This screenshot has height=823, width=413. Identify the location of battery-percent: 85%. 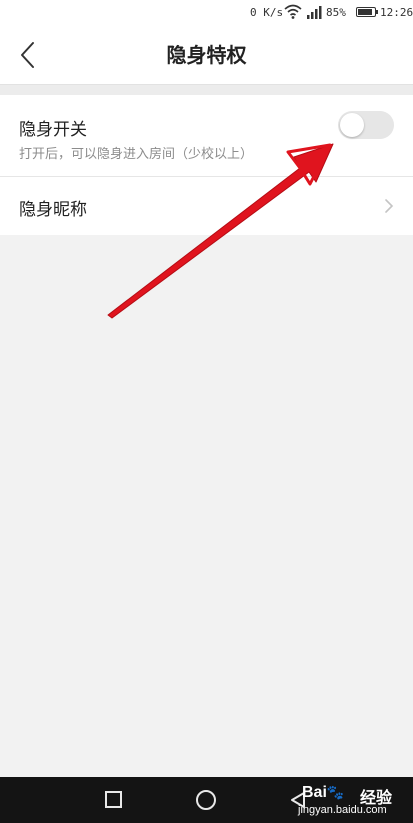
(336, 12).